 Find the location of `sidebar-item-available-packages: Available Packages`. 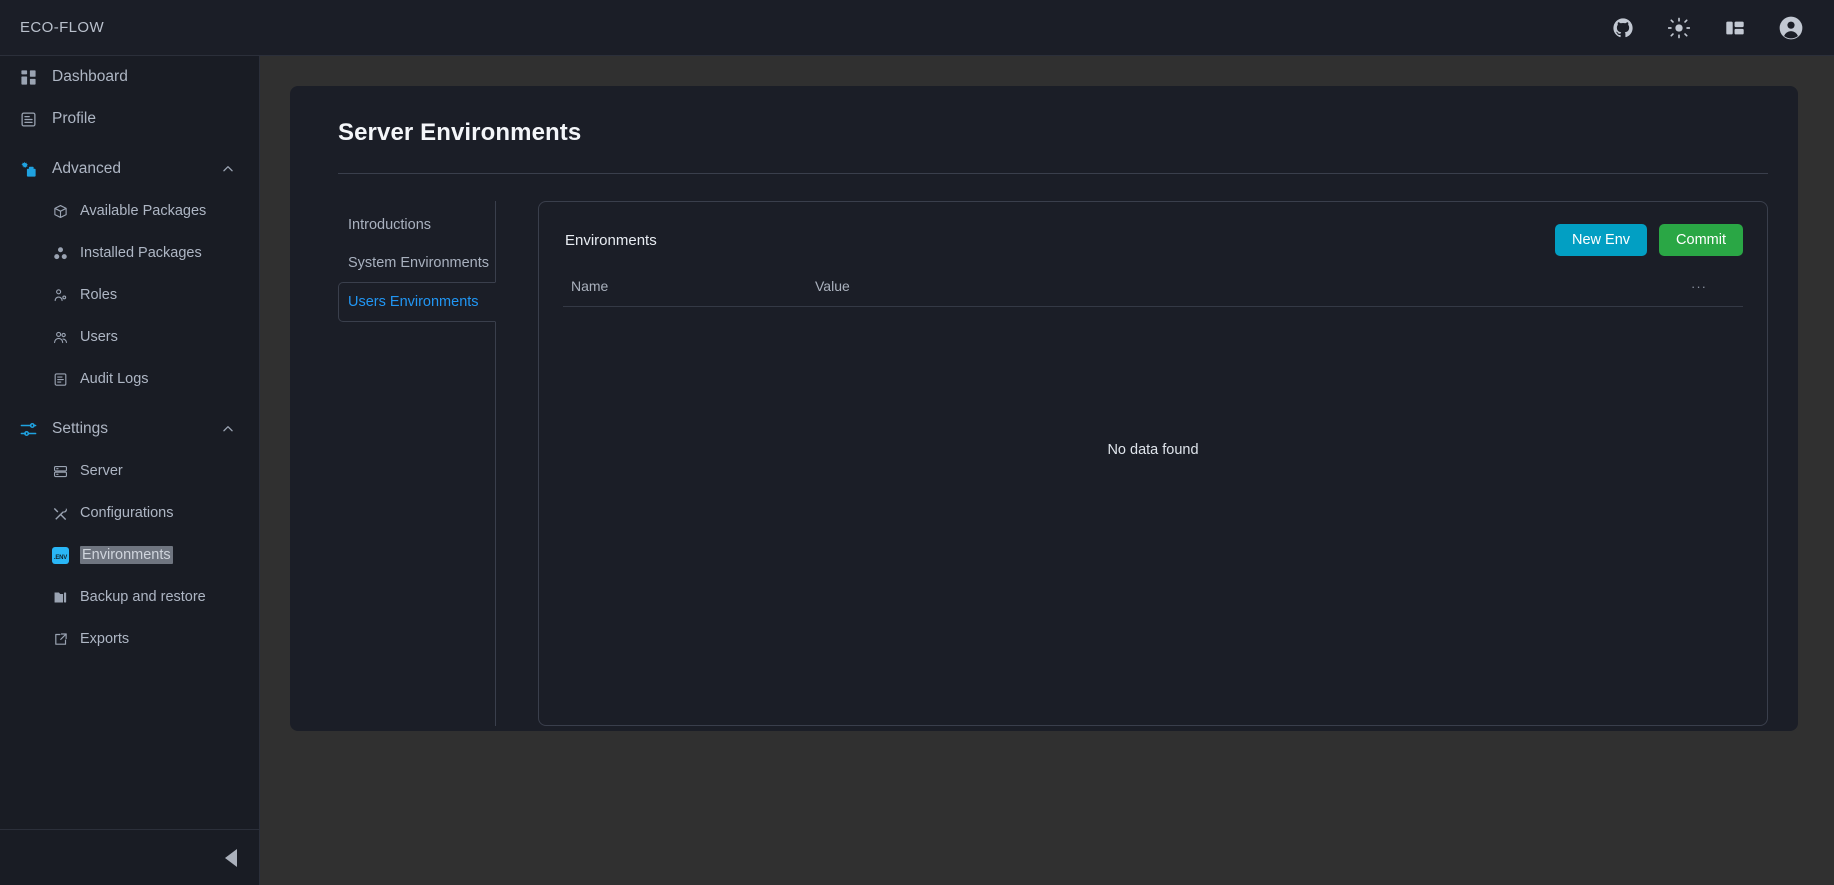

sidebar-item-available-packages: Available Packages is located at coordinates (129, 211).